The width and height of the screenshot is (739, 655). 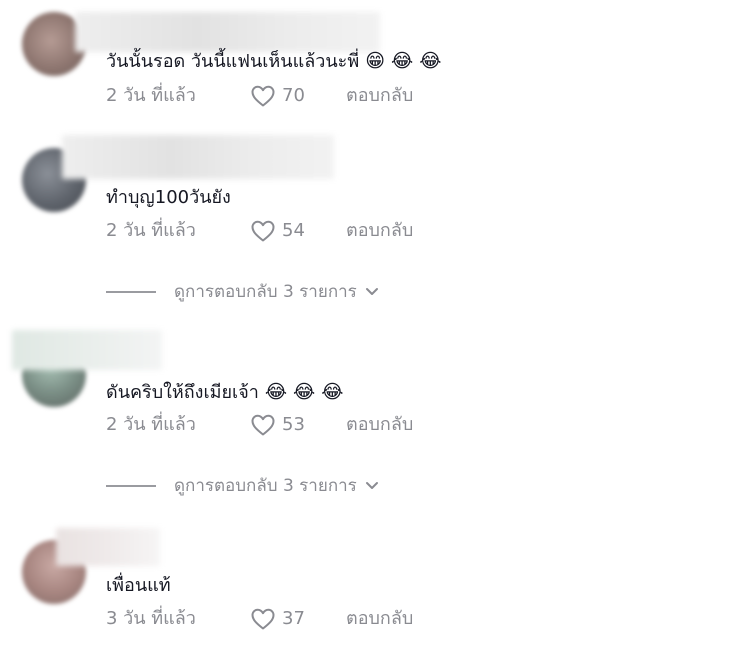 I want to click on like-count: 54, so click(x=293, y=230).